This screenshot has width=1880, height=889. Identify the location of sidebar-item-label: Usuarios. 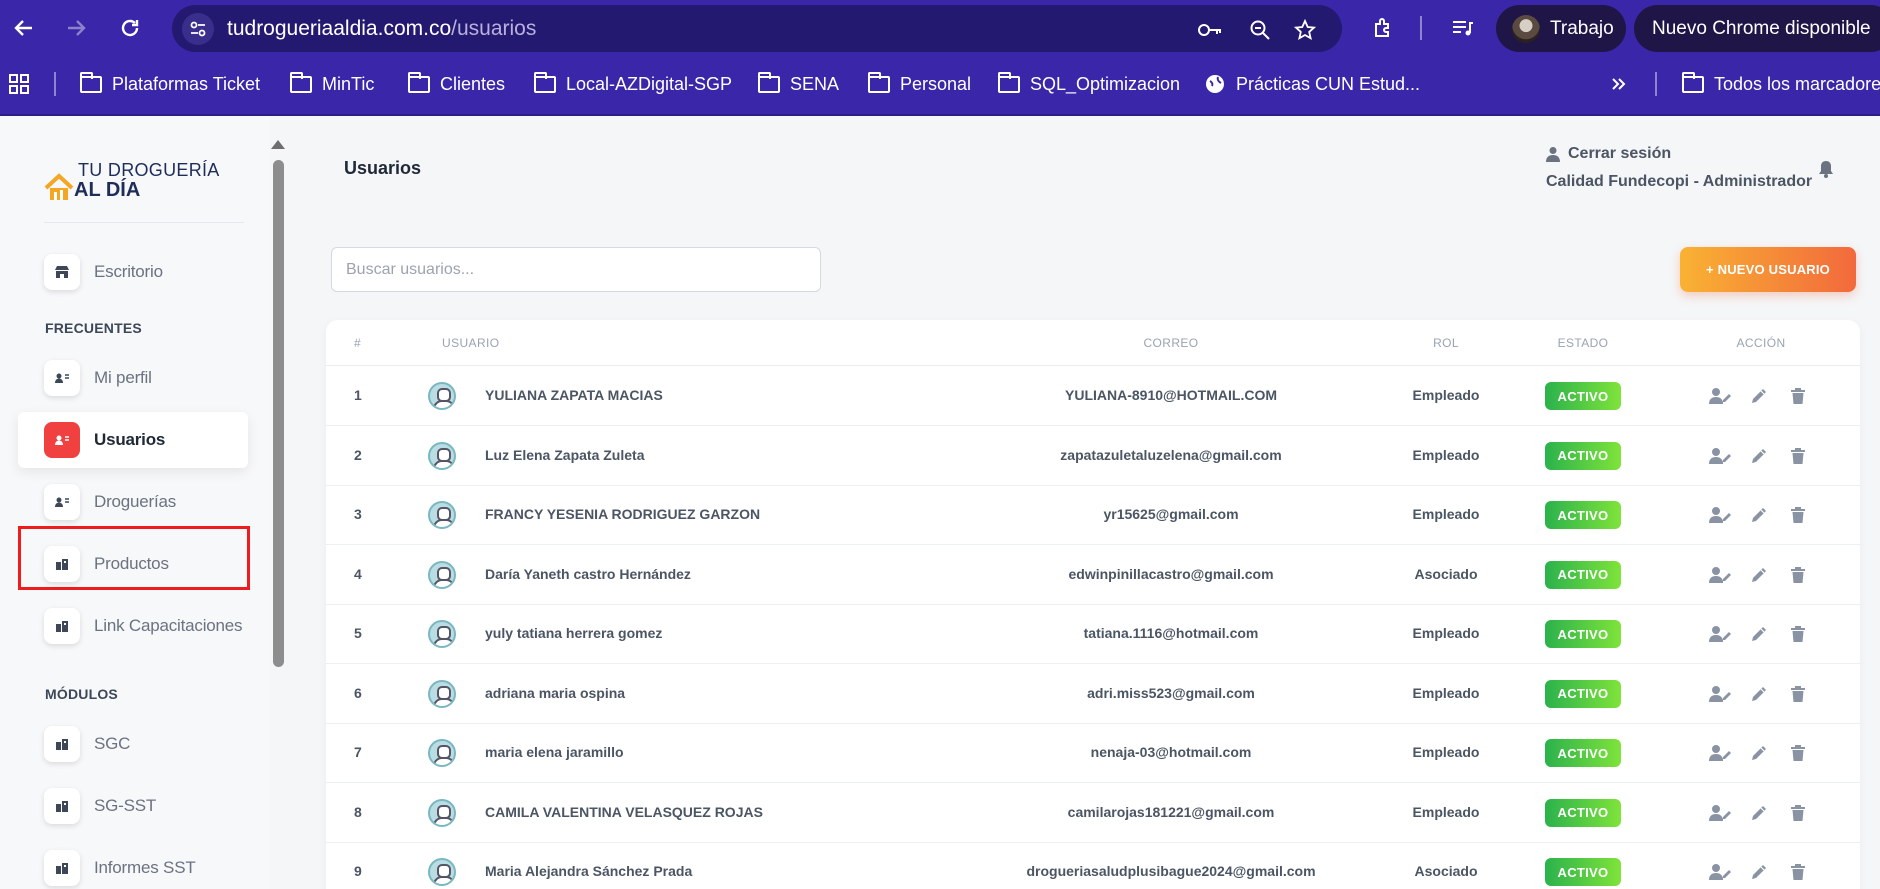
(130, 439).